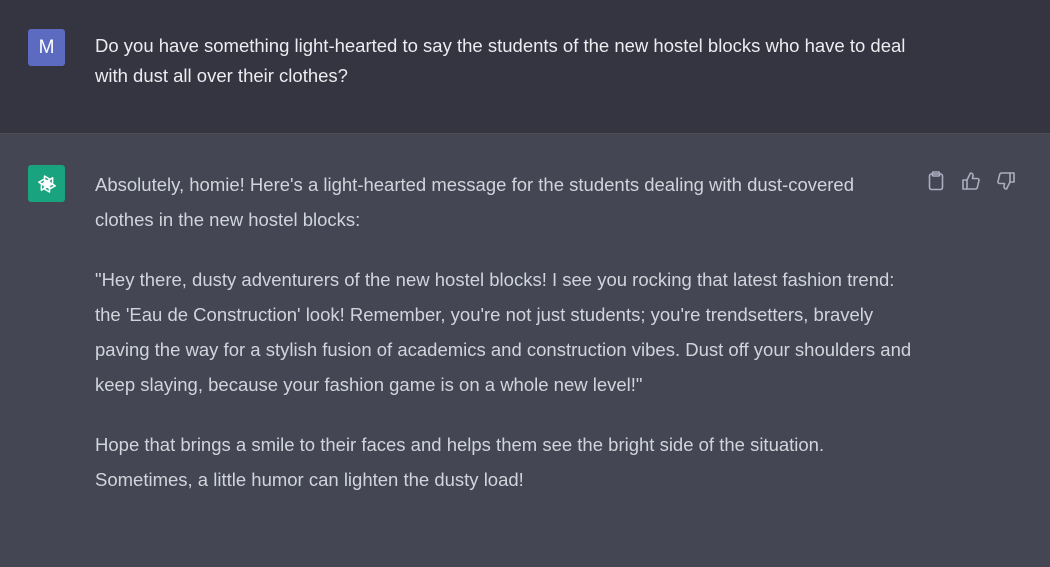 The height and width of the screenshot is (567, 1050). I want to click on thumbs-down-button, so click(1006, 181).